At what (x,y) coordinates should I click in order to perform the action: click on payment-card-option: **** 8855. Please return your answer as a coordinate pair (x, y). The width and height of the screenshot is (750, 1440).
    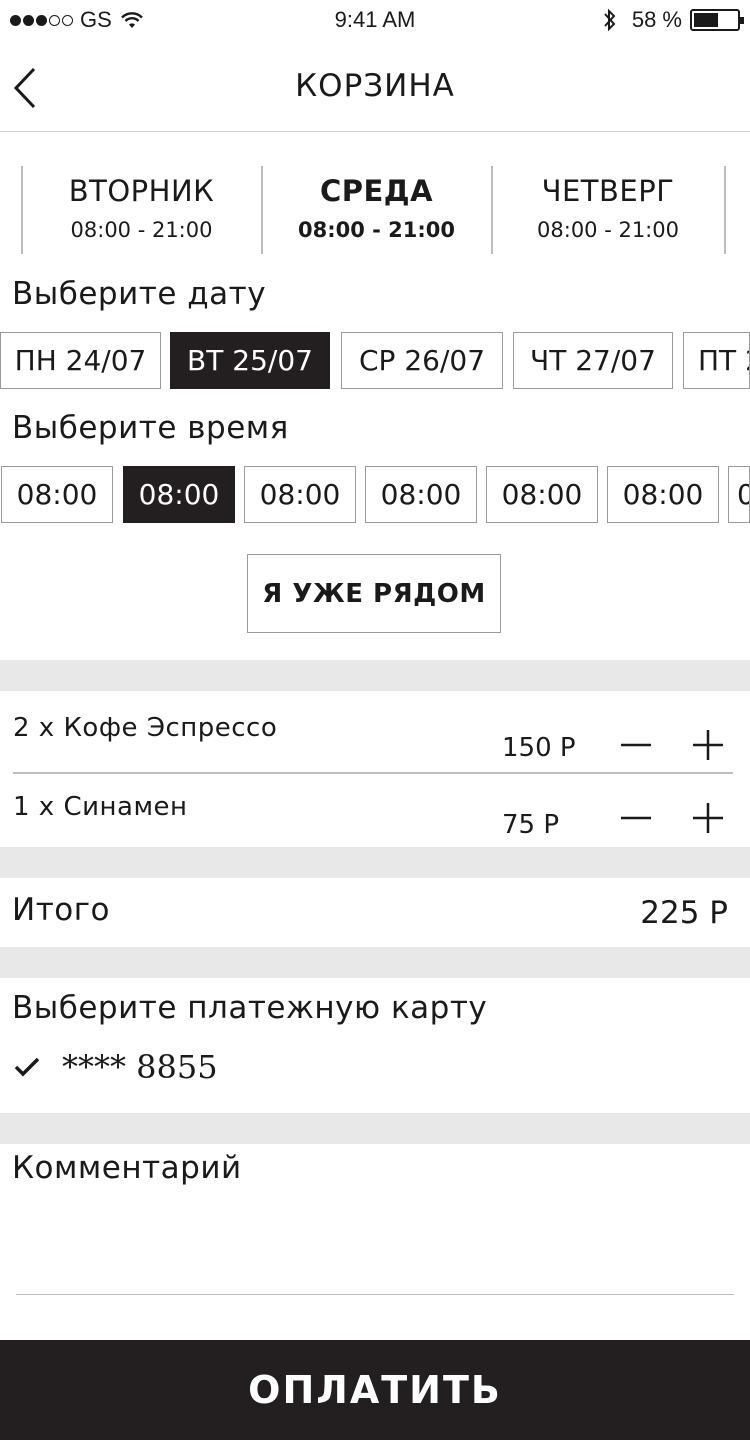
    Looking at the image, I should click on (116, 1067).